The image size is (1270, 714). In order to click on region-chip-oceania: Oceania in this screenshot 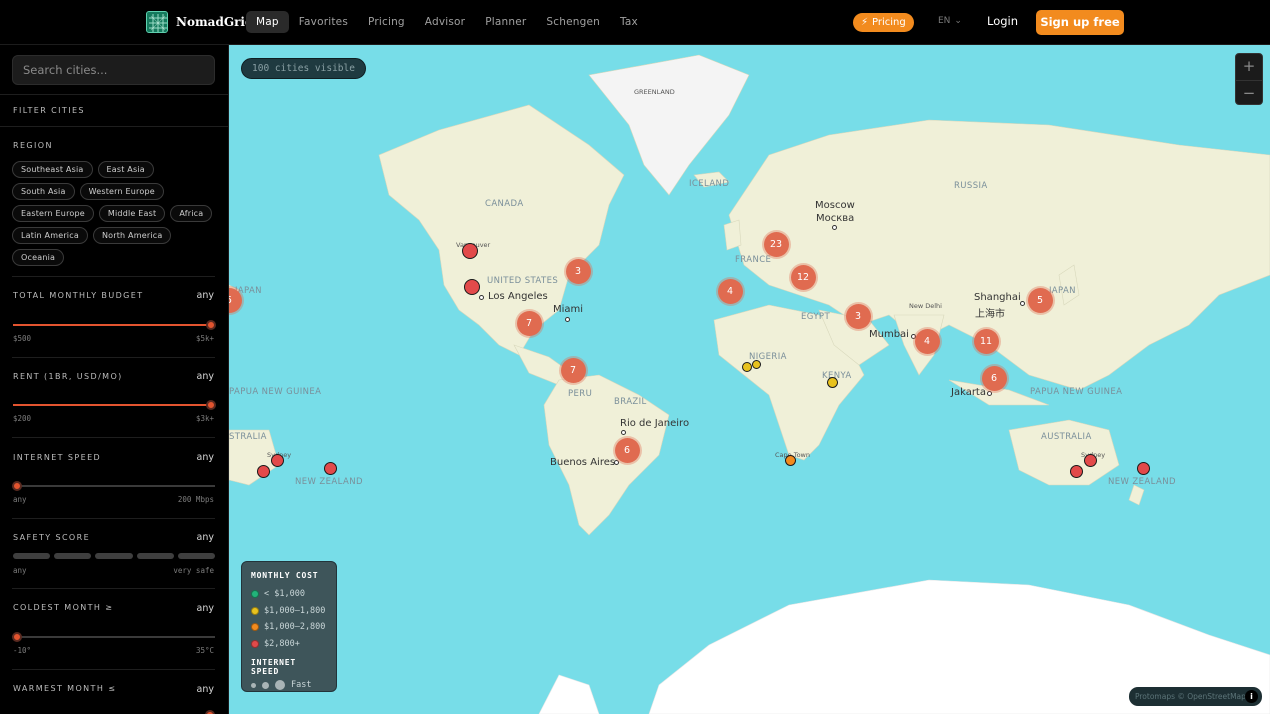, I will do `click(38, 257)`.